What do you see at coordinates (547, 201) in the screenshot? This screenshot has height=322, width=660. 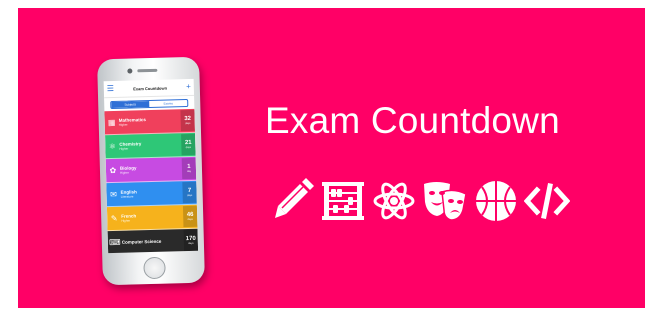 I see `code-icon` at bounding box center [547, 201].